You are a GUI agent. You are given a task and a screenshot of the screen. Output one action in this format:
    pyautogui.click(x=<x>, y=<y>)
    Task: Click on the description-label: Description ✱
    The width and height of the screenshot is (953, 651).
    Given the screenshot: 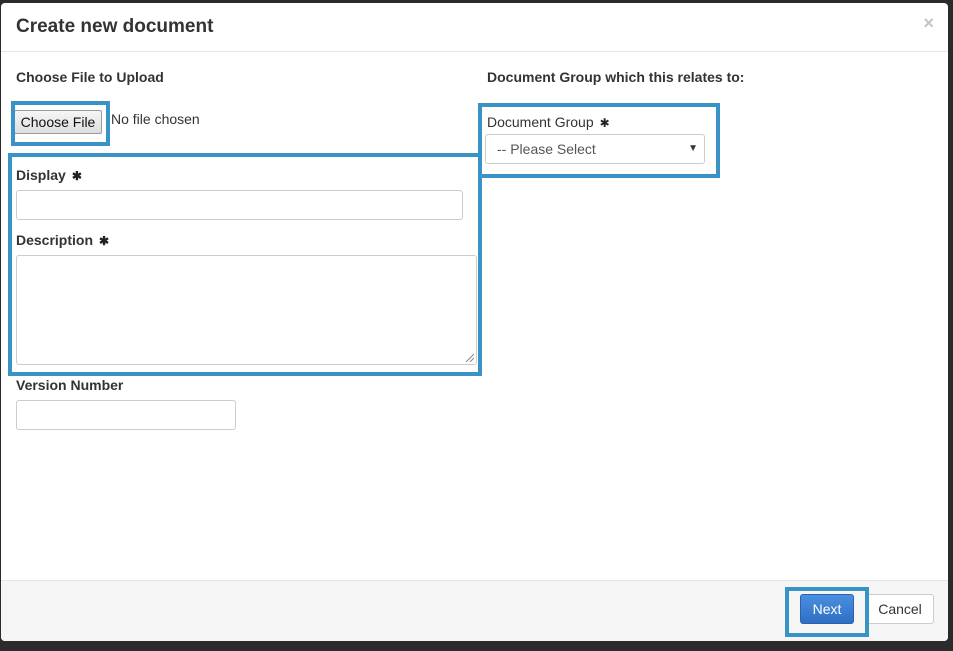 What is the action you would take?
    pyautogui.click(x=62, y=240)
    